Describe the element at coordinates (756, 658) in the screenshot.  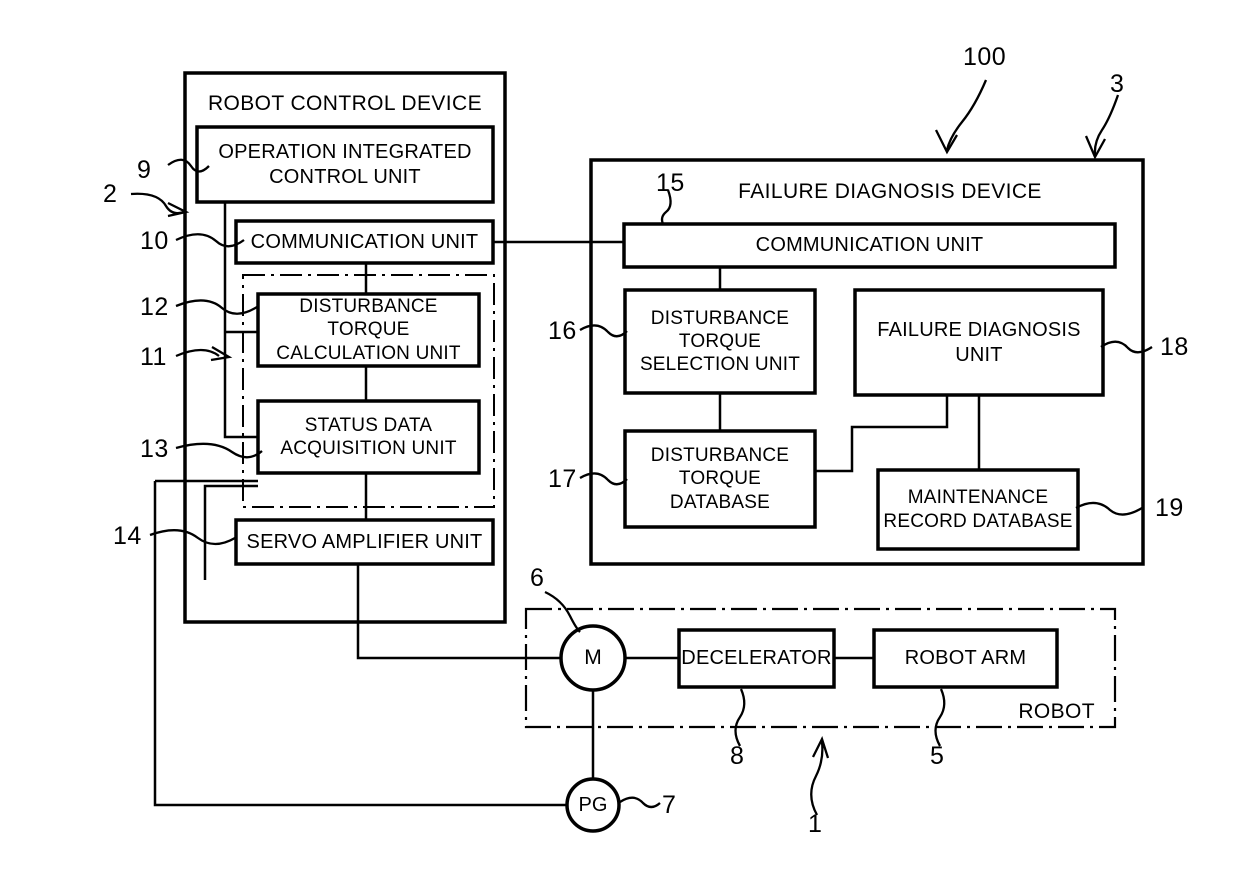
I see `decelerator-border` at that location.